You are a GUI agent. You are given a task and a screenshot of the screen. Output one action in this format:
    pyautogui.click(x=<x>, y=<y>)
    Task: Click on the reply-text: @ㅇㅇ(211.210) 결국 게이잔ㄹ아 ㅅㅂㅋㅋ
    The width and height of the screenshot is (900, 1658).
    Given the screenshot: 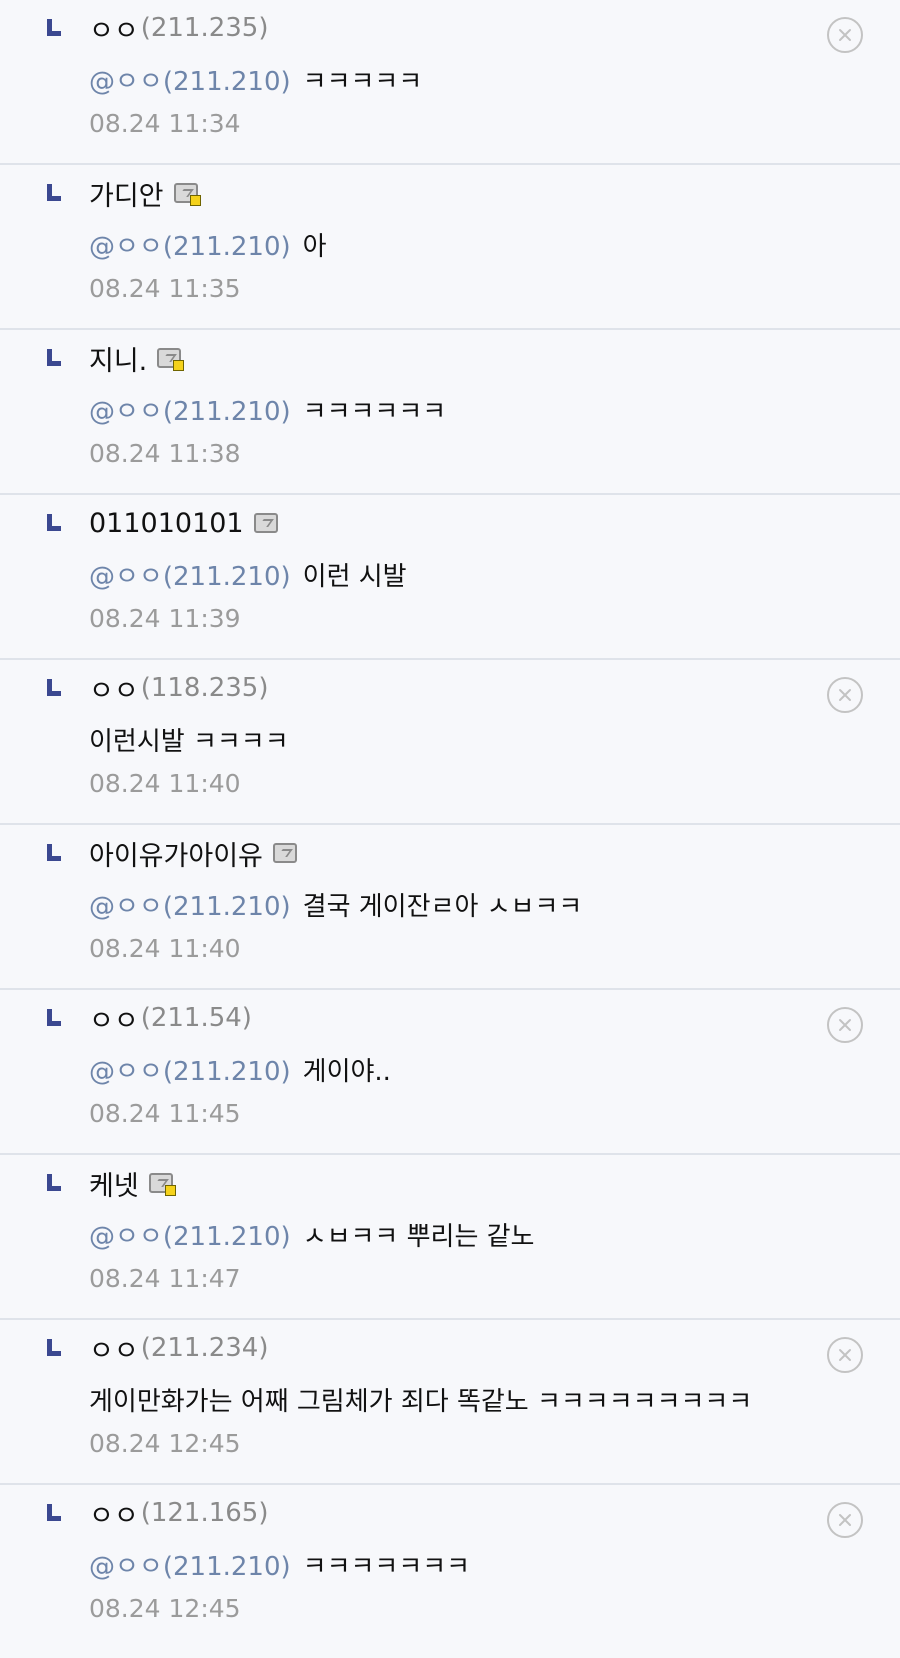 What is the action you would take?
    pyautogui.click(x=335, y=904)
    